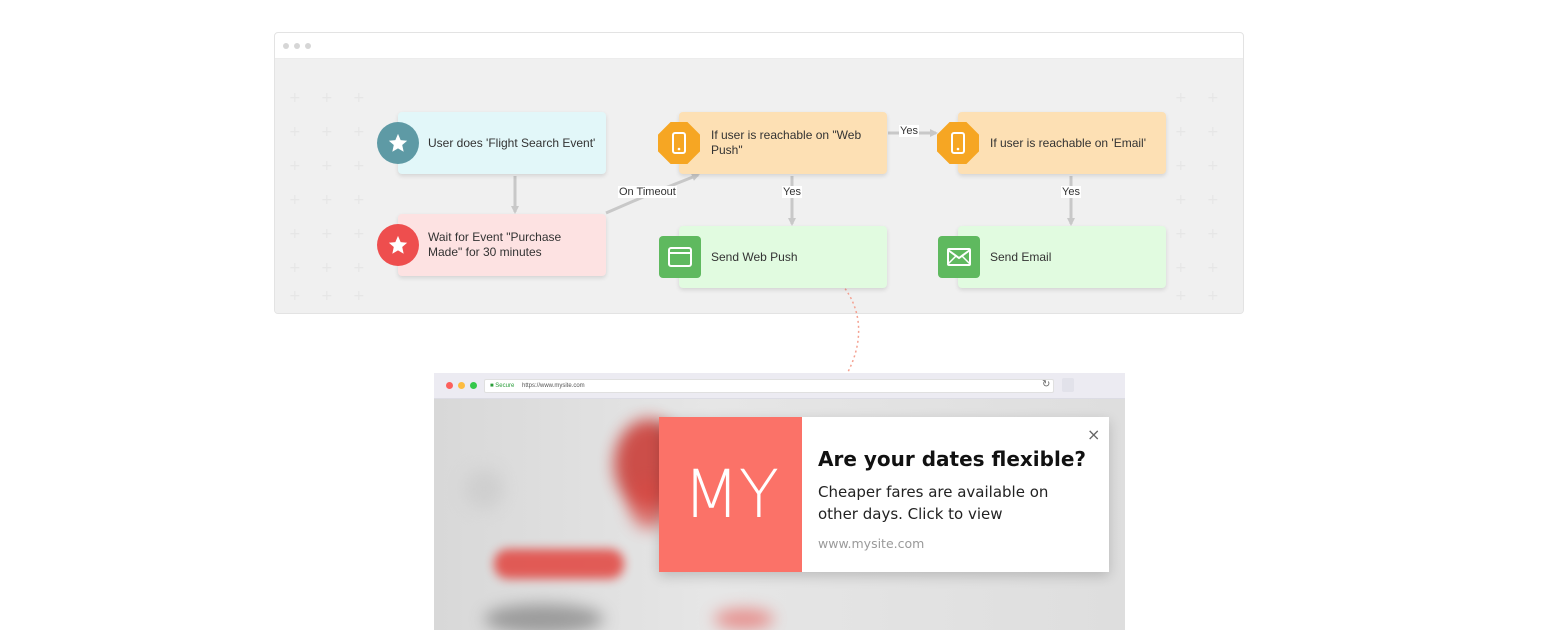 The width and height of the screenshot is (1560, 630). Describe the element at coordinates (959, 257) in the screenshot. I see `envelope-icon` at that location.